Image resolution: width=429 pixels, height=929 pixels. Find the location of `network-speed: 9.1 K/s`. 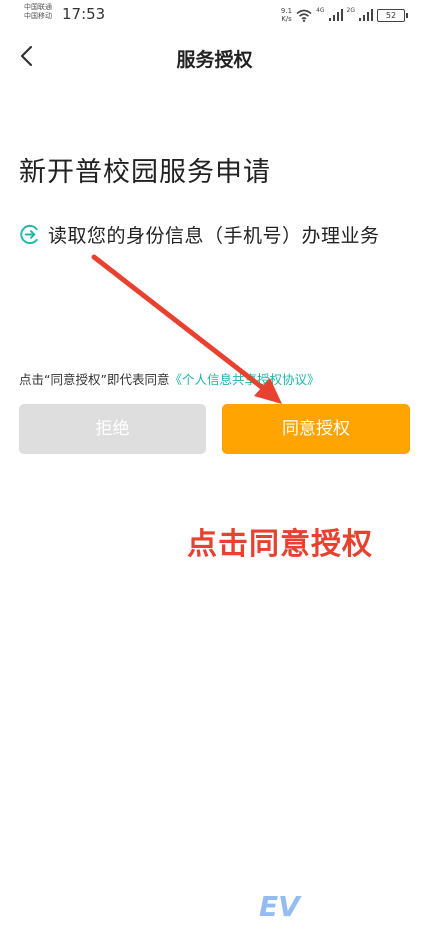

network-speed: 9.1 K/s is located at coordinates (286, 15).